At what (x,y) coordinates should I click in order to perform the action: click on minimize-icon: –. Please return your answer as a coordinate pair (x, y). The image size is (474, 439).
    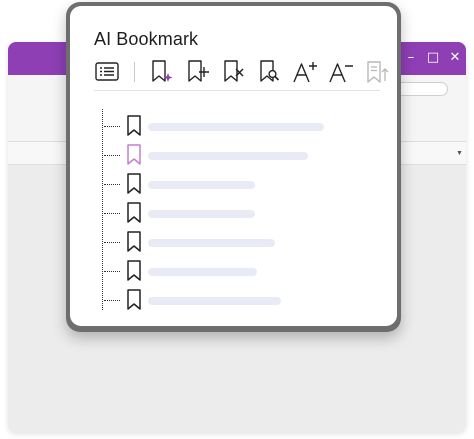
    Looking at the image, I should click on (411, 58).